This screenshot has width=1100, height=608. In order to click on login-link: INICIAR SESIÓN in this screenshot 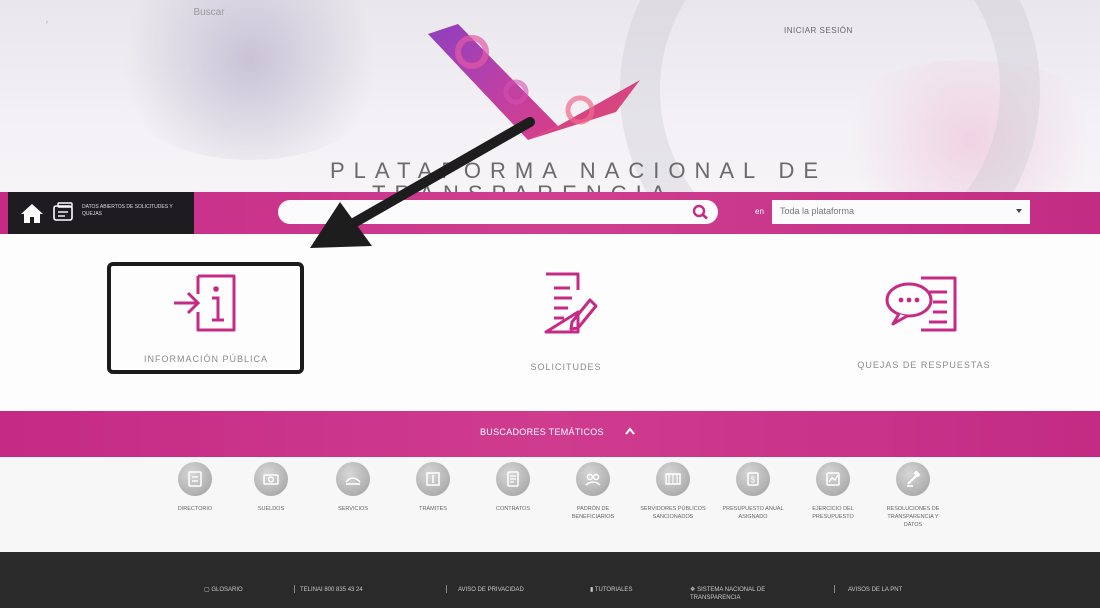, I will do `click(818, 30)`.